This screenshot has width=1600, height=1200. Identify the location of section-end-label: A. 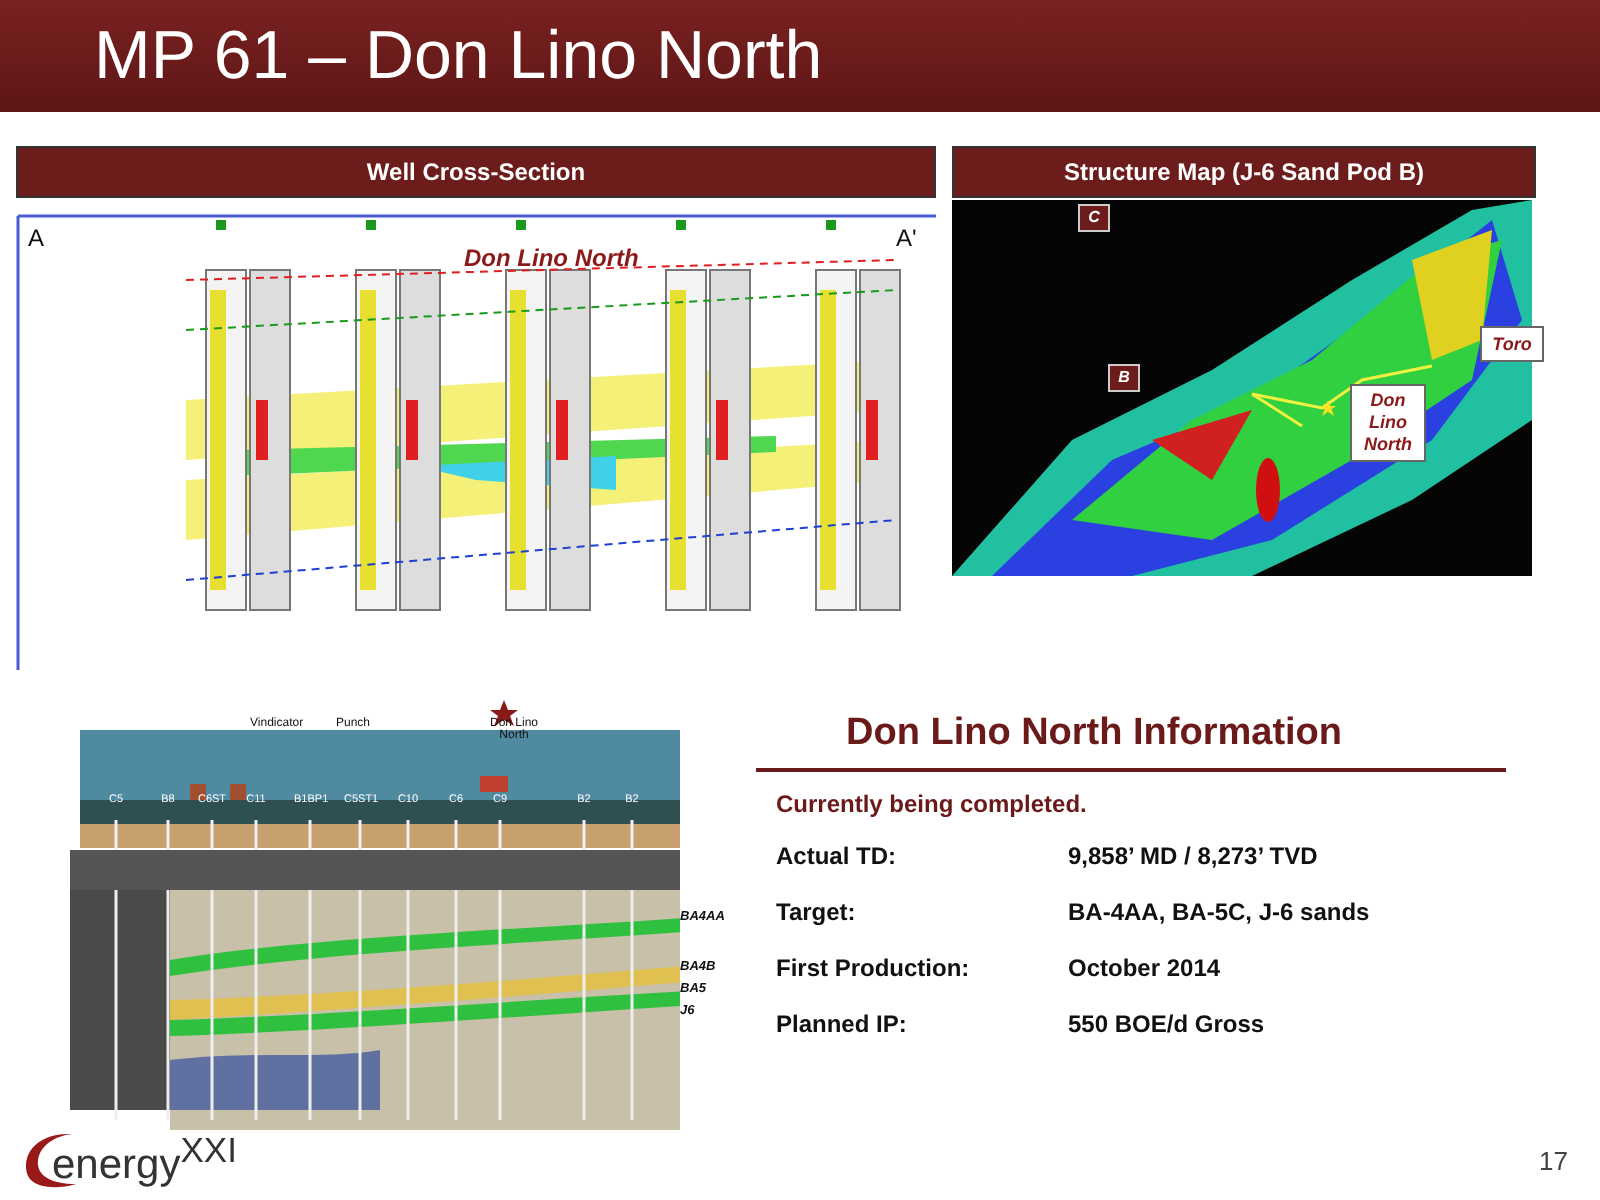
(36, 238).